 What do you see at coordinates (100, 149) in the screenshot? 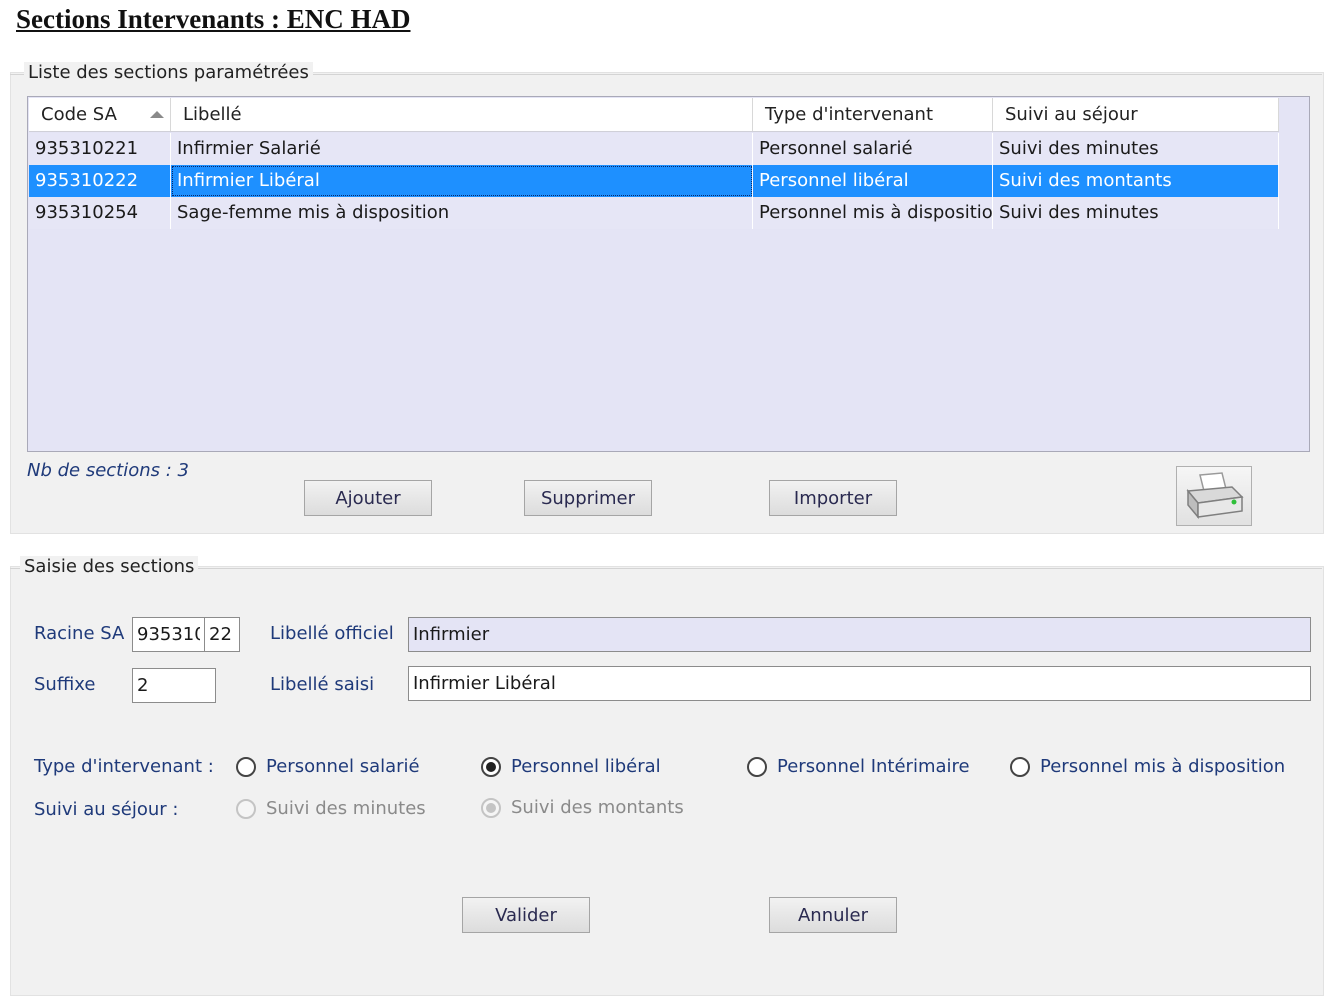
I see `cell-code: 935310221` at bounding box center [100, 149].